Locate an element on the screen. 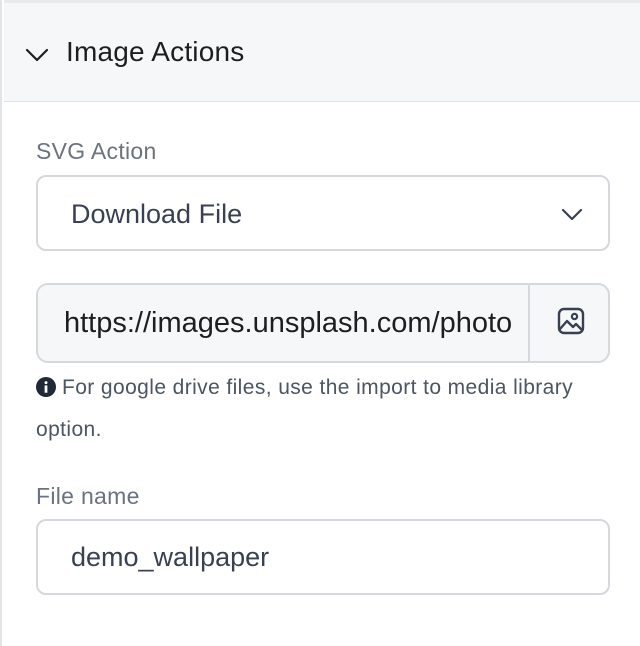 This screenshot has width=640, height=646. select-media-button is located at coordinates (570, 323).